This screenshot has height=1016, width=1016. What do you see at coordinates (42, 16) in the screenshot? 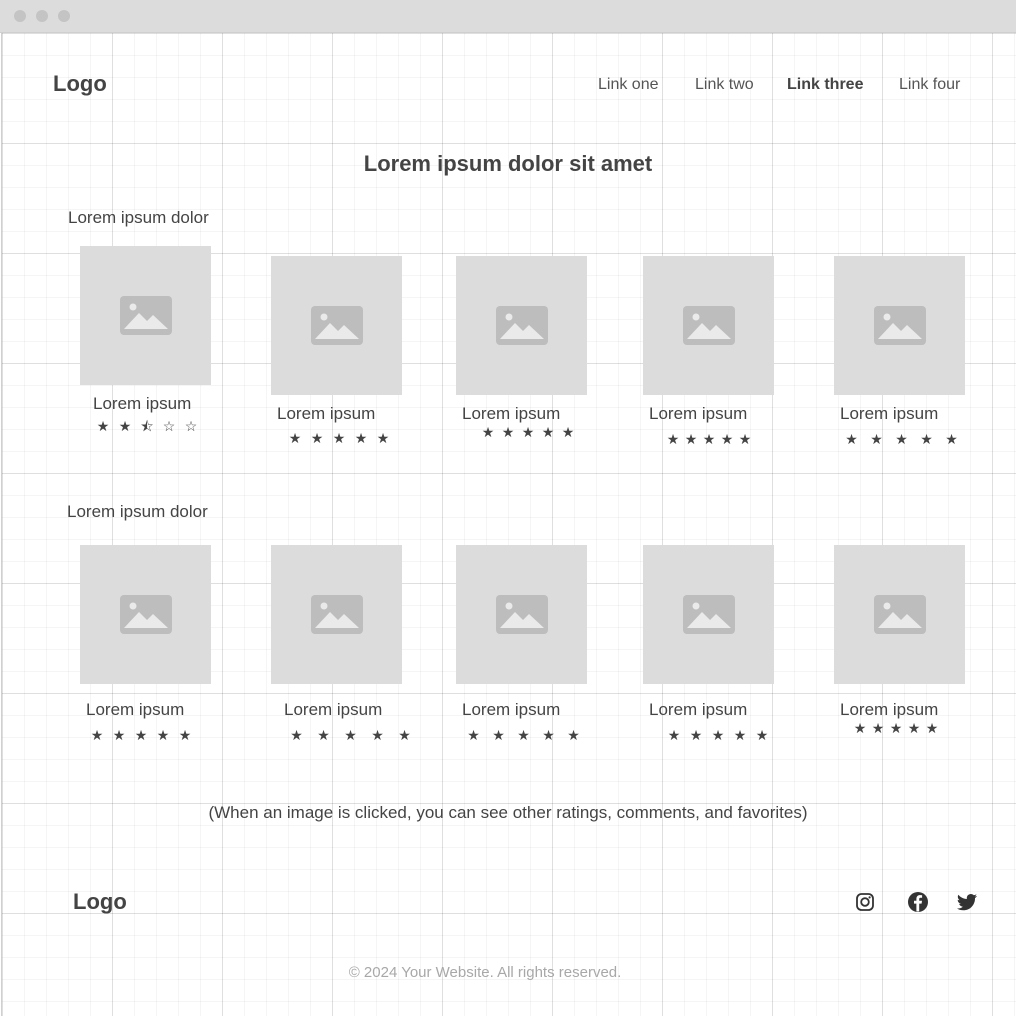
I see `minimize-dot` at bounding box center [42, 16].